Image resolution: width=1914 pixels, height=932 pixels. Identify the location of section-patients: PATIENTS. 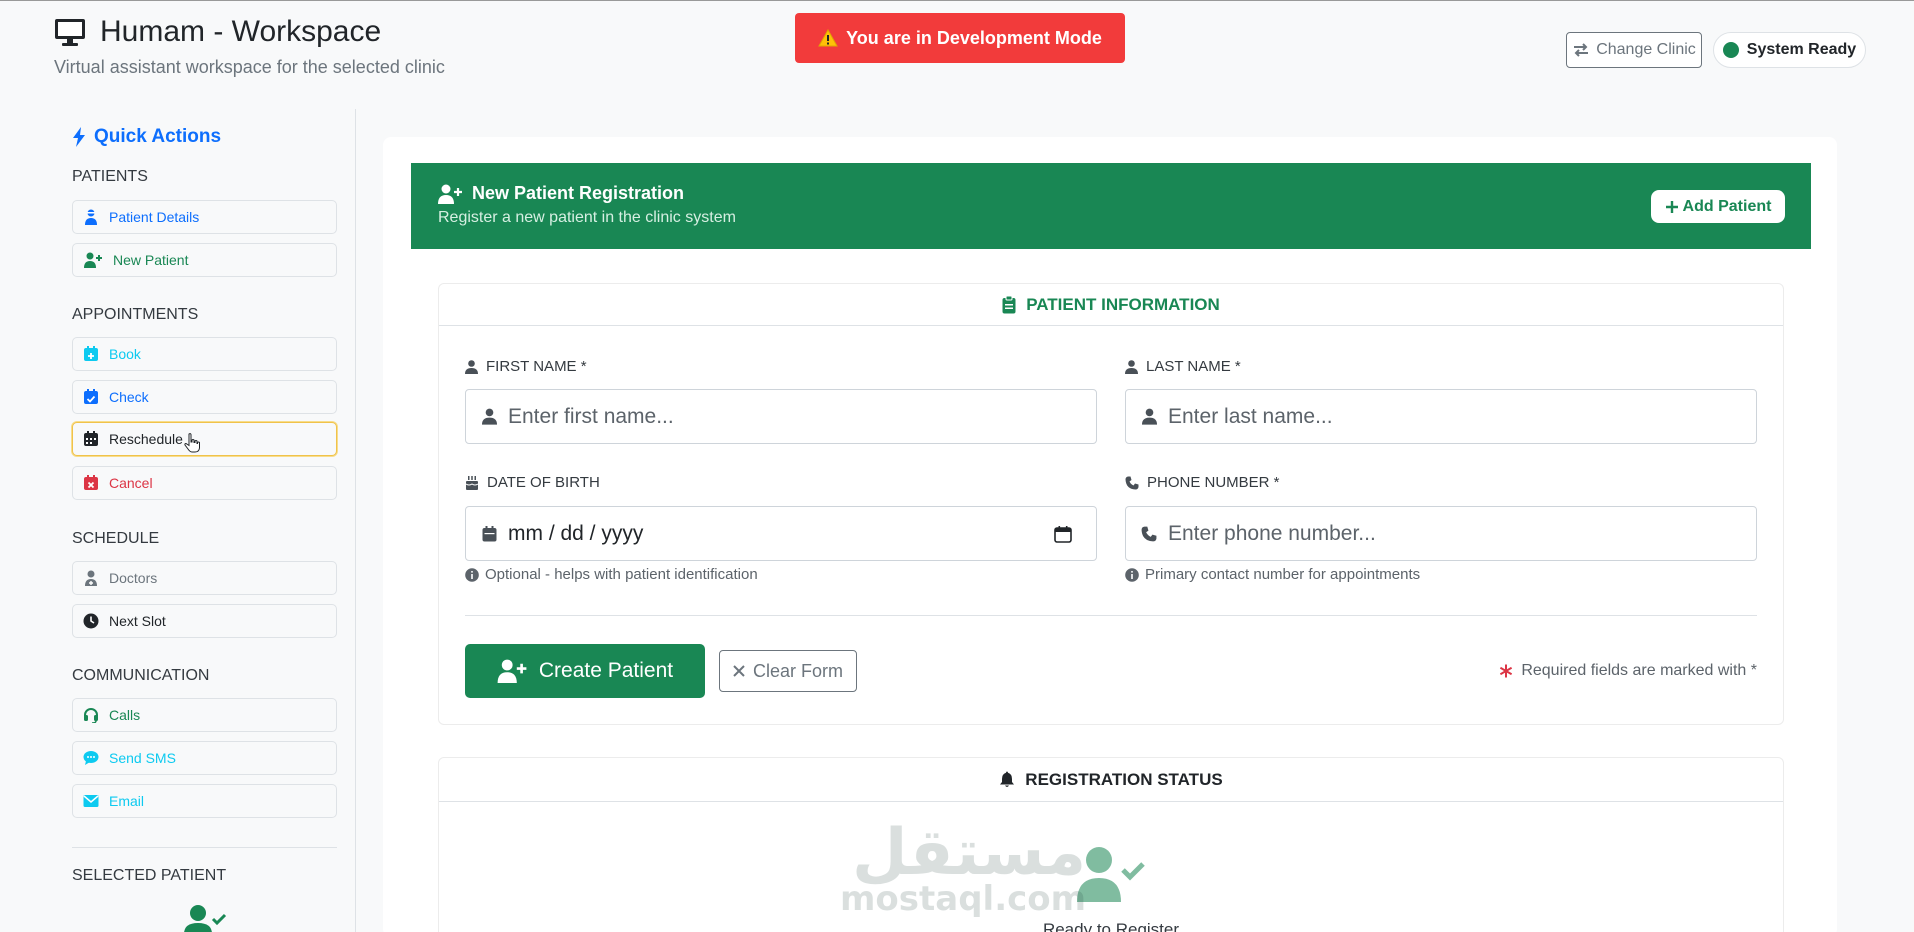
(110, 176).